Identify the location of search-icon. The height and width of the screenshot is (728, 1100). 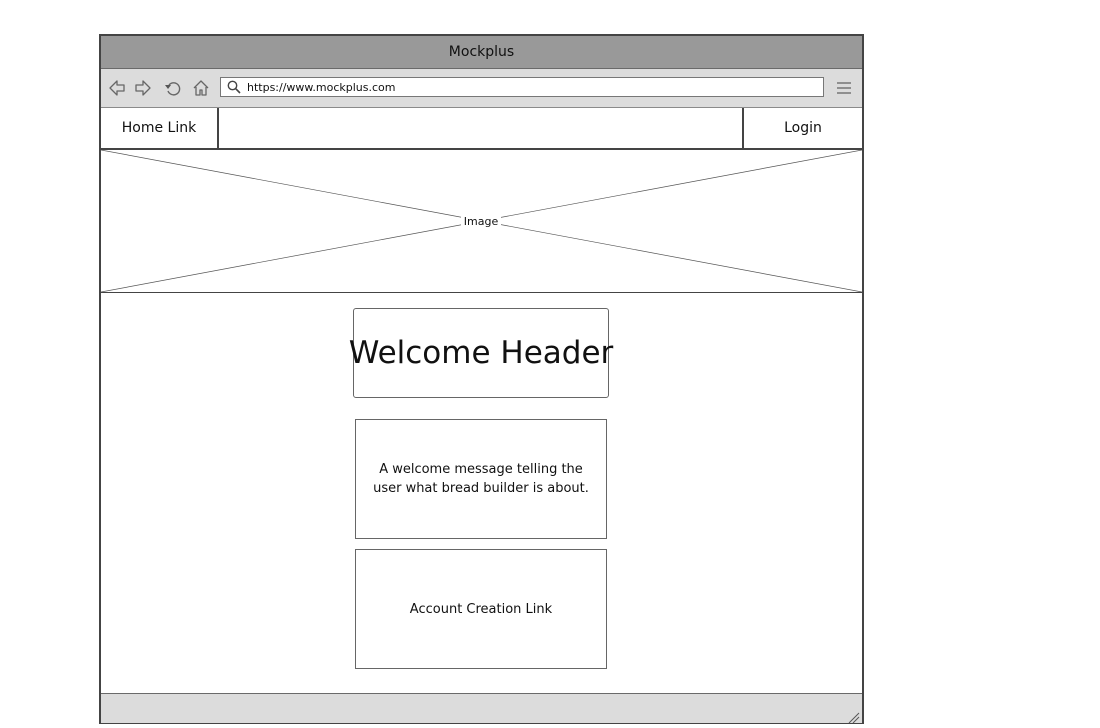
(234, 87).